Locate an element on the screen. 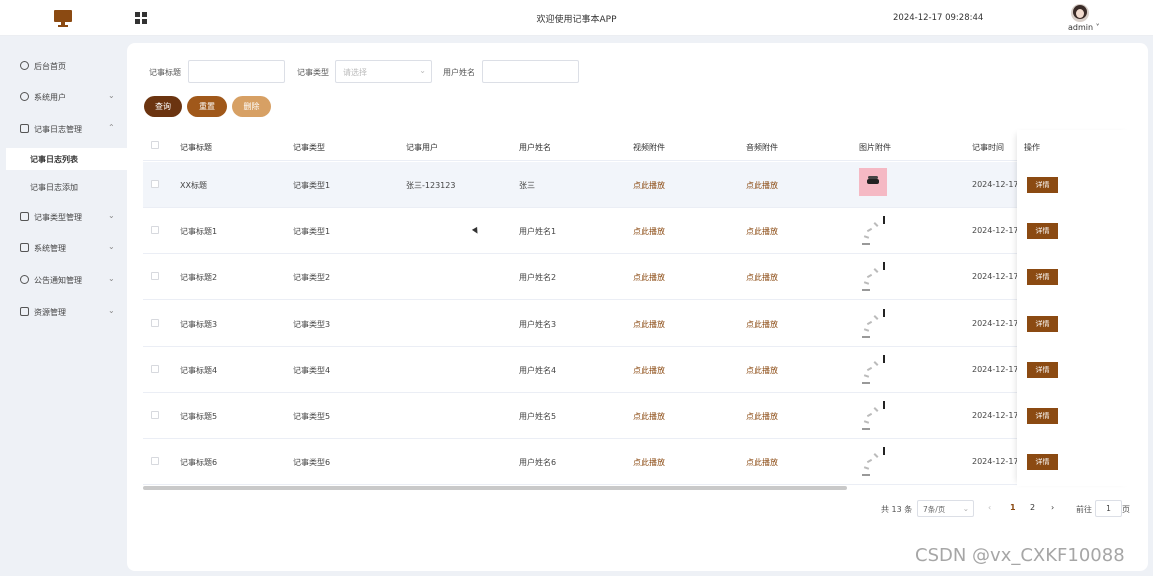 The height and width of the screenshot is (576, 1153). cell-name: 用户姓名6 is located at coordinates (538, 463).